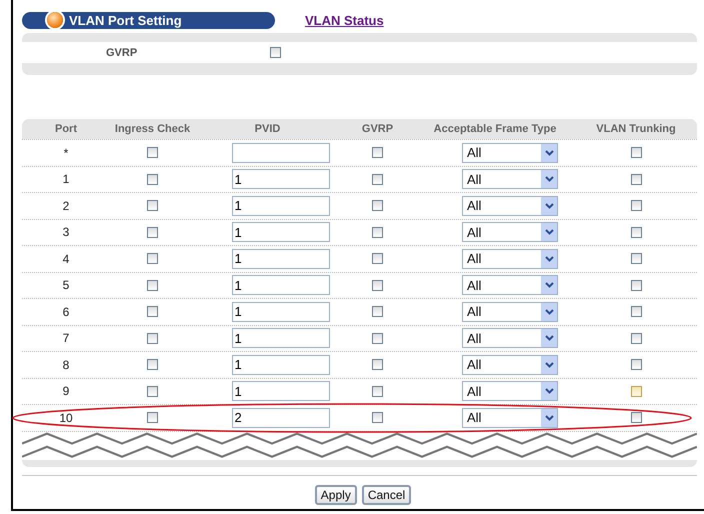 The width and height of the screenshot is (704, 514). What do you see at coordinates (377, 129) in the screenshot?
I see `column-header: GVRP` at bounding box center [377, 129].